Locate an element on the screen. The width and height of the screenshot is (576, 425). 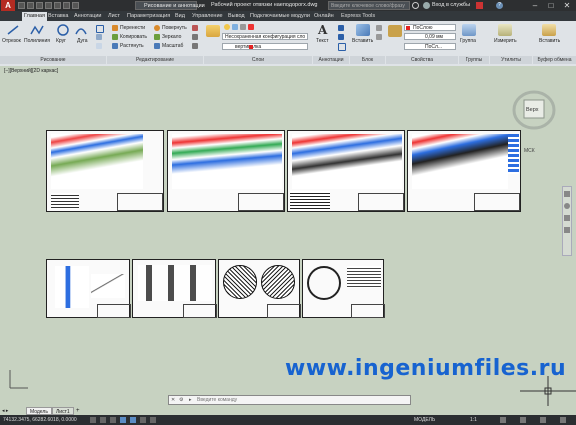
search-icon is located at coordinates (415, 5).